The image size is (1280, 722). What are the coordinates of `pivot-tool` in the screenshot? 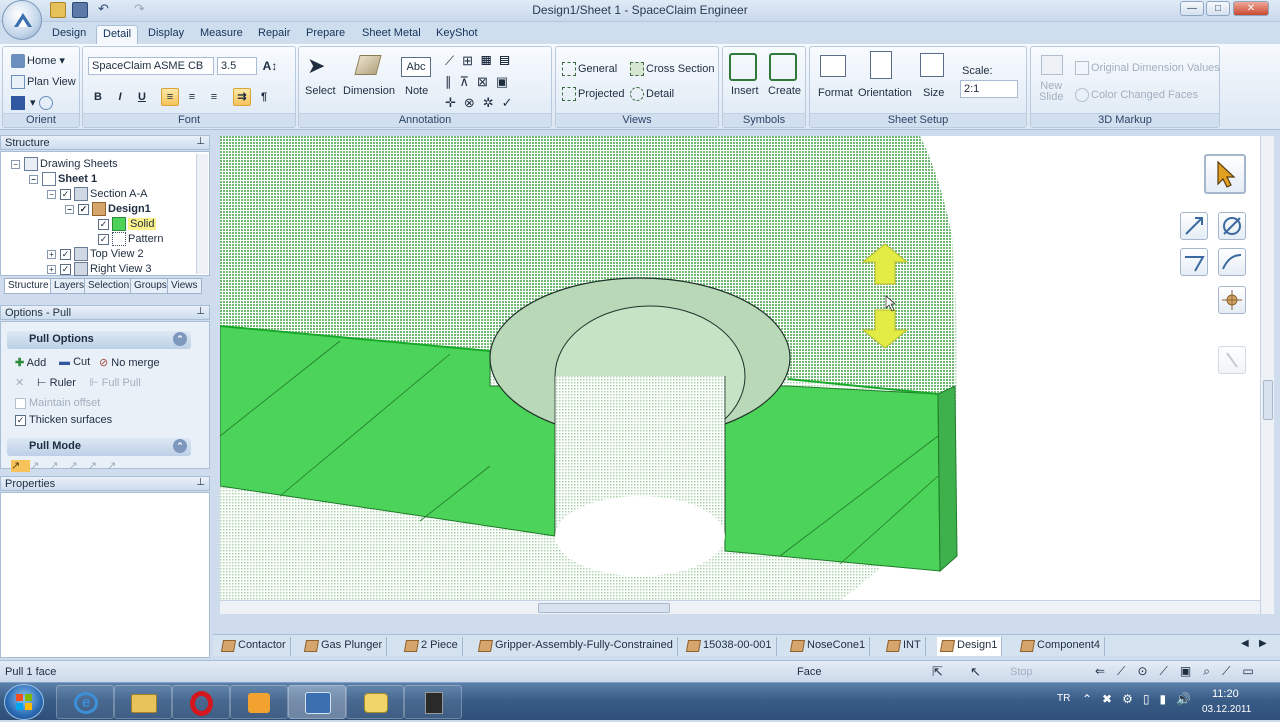 It's located at (1232, 300).